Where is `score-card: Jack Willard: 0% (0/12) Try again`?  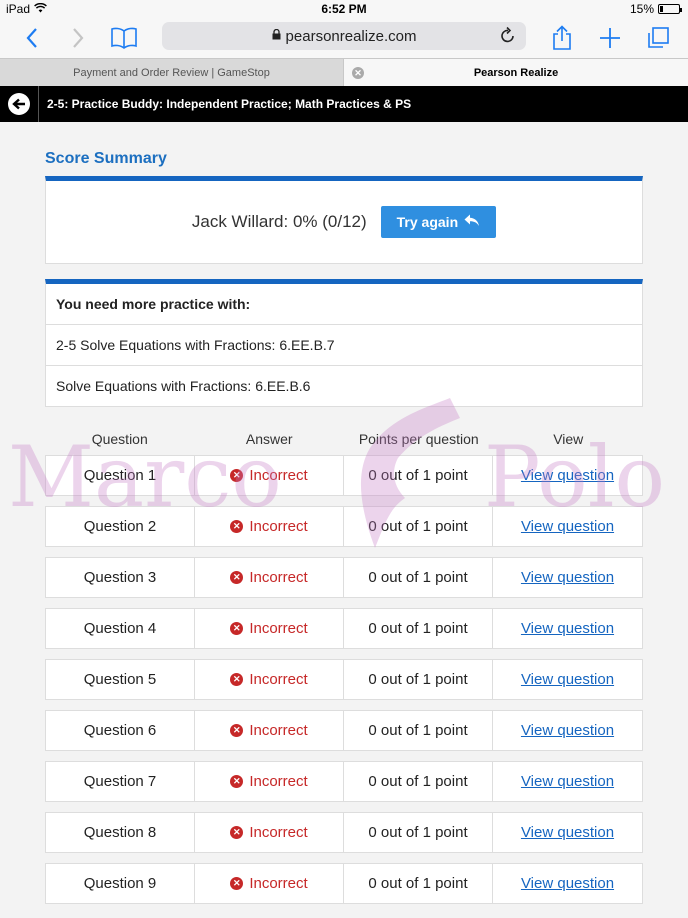
score-card: Jack Willard: 0% (0/12) Try again is located at coordinates (344, 220).